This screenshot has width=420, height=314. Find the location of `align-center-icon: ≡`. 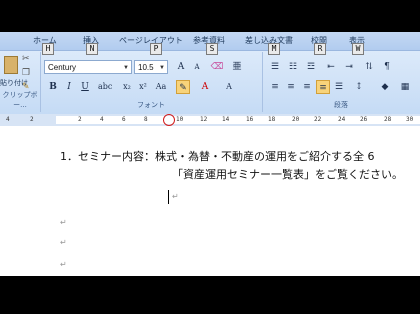

align-center-icon: ≡ is located at coordinates (291, 87).